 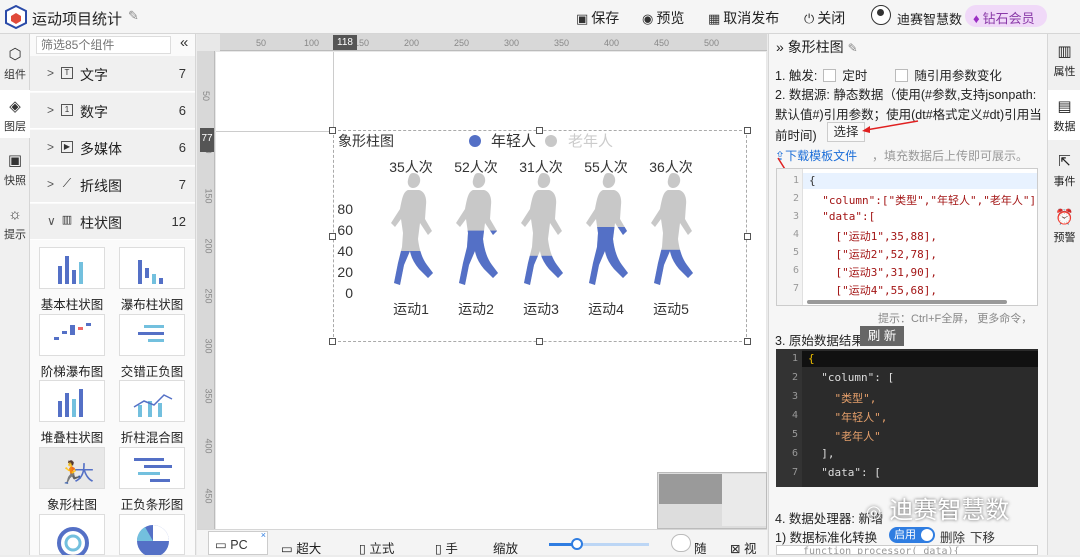 I want to click on unpublish-button: ▦ 取消发布, so click(x=743, y=18).